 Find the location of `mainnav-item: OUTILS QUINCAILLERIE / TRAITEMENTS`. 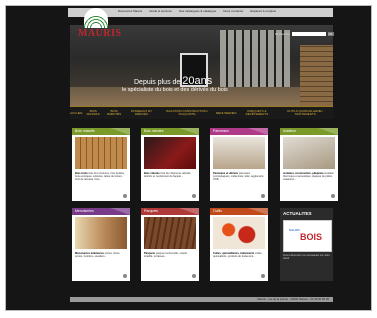

mainnav-item: OUTILS QUINCAILLERIE / TRAITEMENTS is located at coordinates (305, 113).